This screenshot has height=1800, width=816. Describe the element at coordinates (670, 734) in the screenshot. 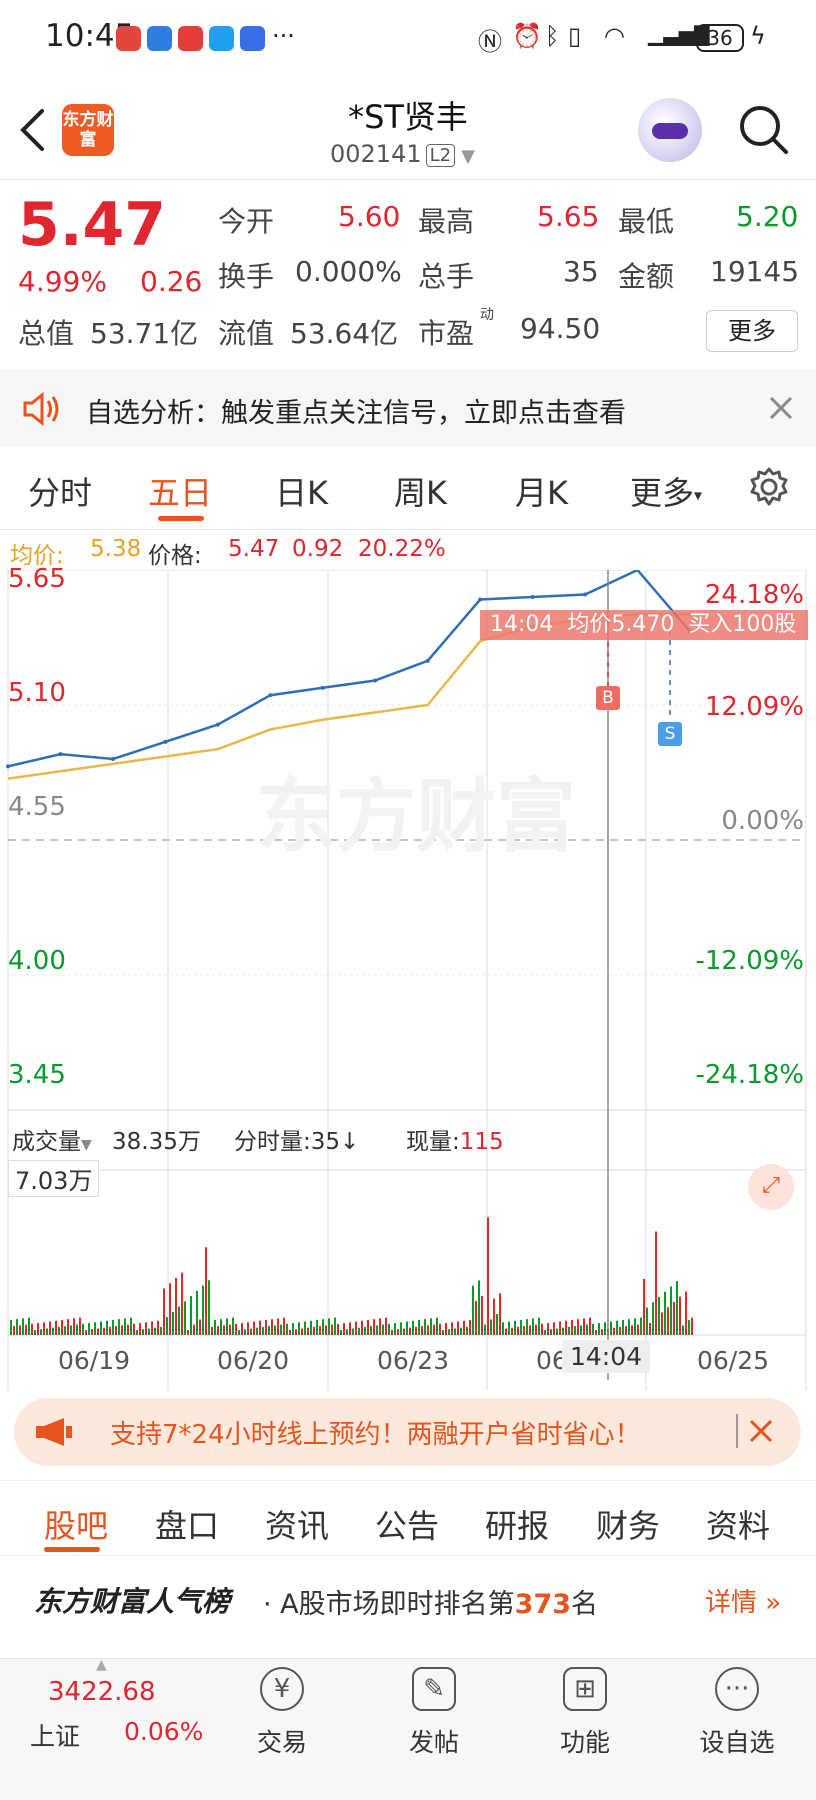

I see `sell-marker: S` at that location.